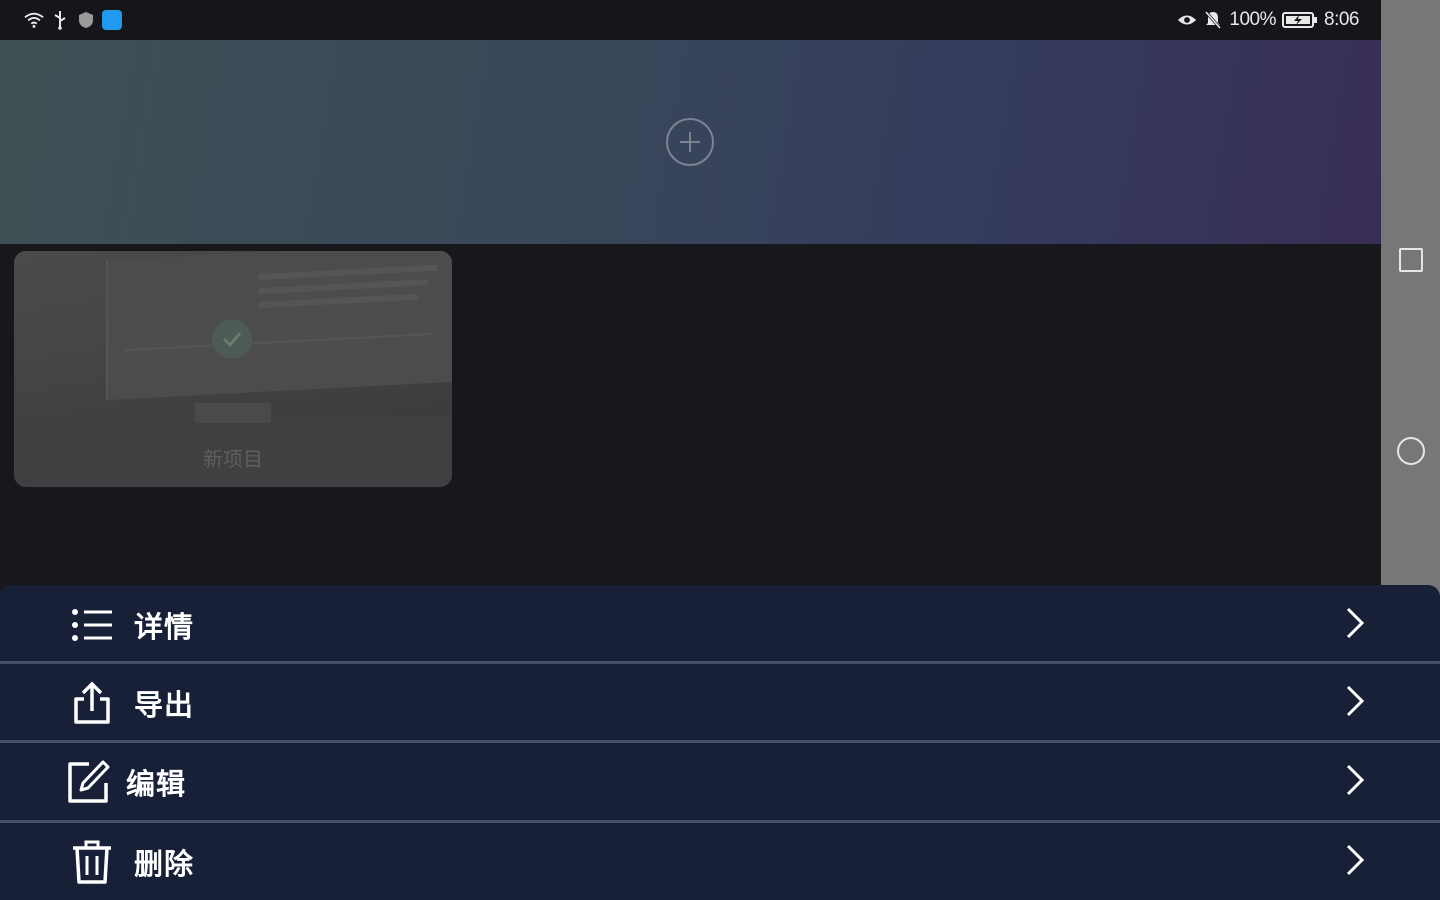 Image resolution: width=1440 pixels, height=900 pixels. What do you see at coordinates (92, 625) in the screenshot?
I see `list-icon` at bounding box center [92, 625].